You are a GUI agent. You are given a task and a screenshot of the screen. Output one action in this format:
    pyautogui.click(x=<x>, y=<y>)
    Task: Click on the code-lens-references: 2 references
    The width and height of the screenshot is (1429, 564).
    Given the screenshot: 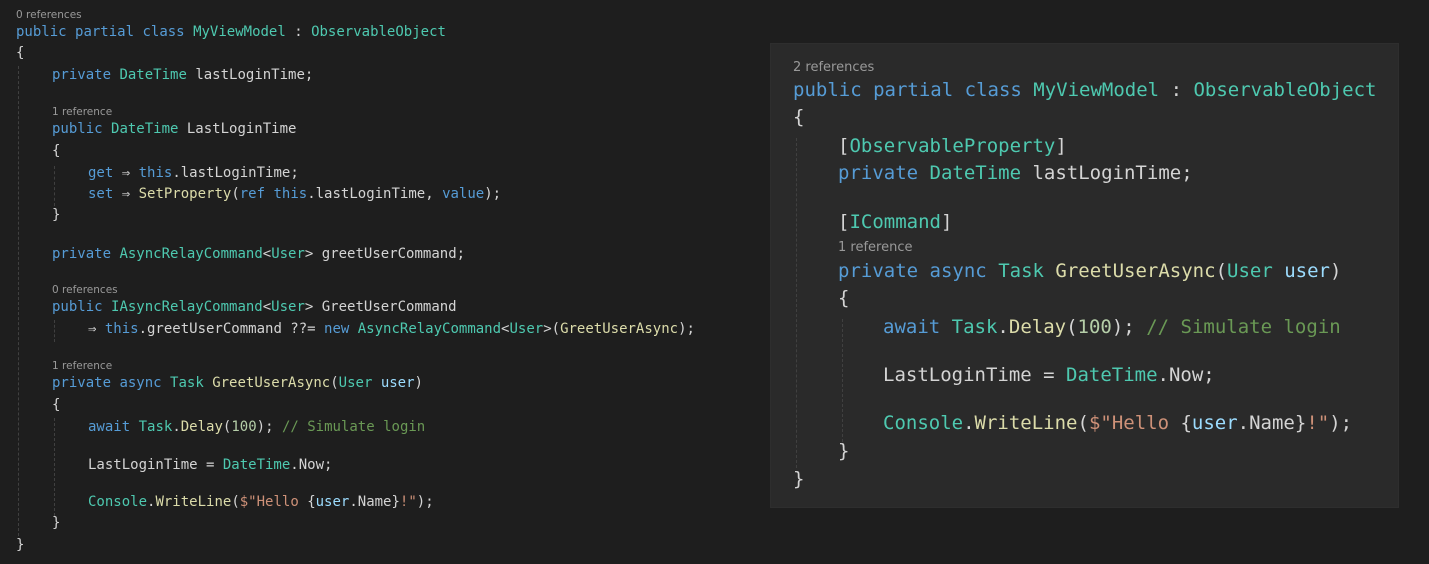 What is the action you would take?
    pyautogui.click(x=833, y=67)
    